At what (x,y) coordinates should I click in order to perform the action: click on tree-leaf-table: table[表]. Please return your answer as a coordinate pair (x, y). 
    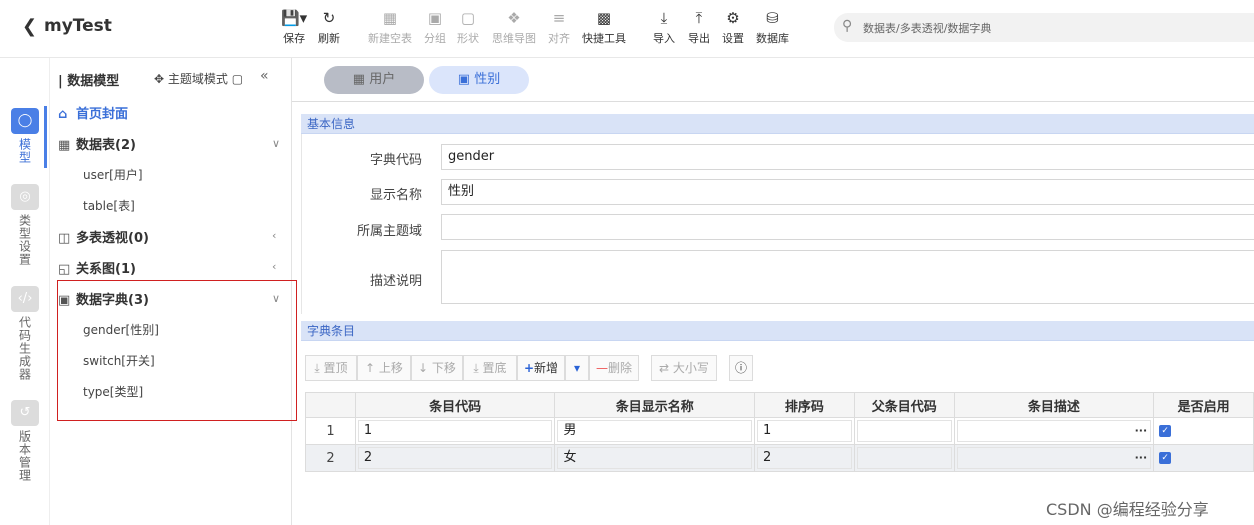
    Looking at the image, I should click on (109, 205).